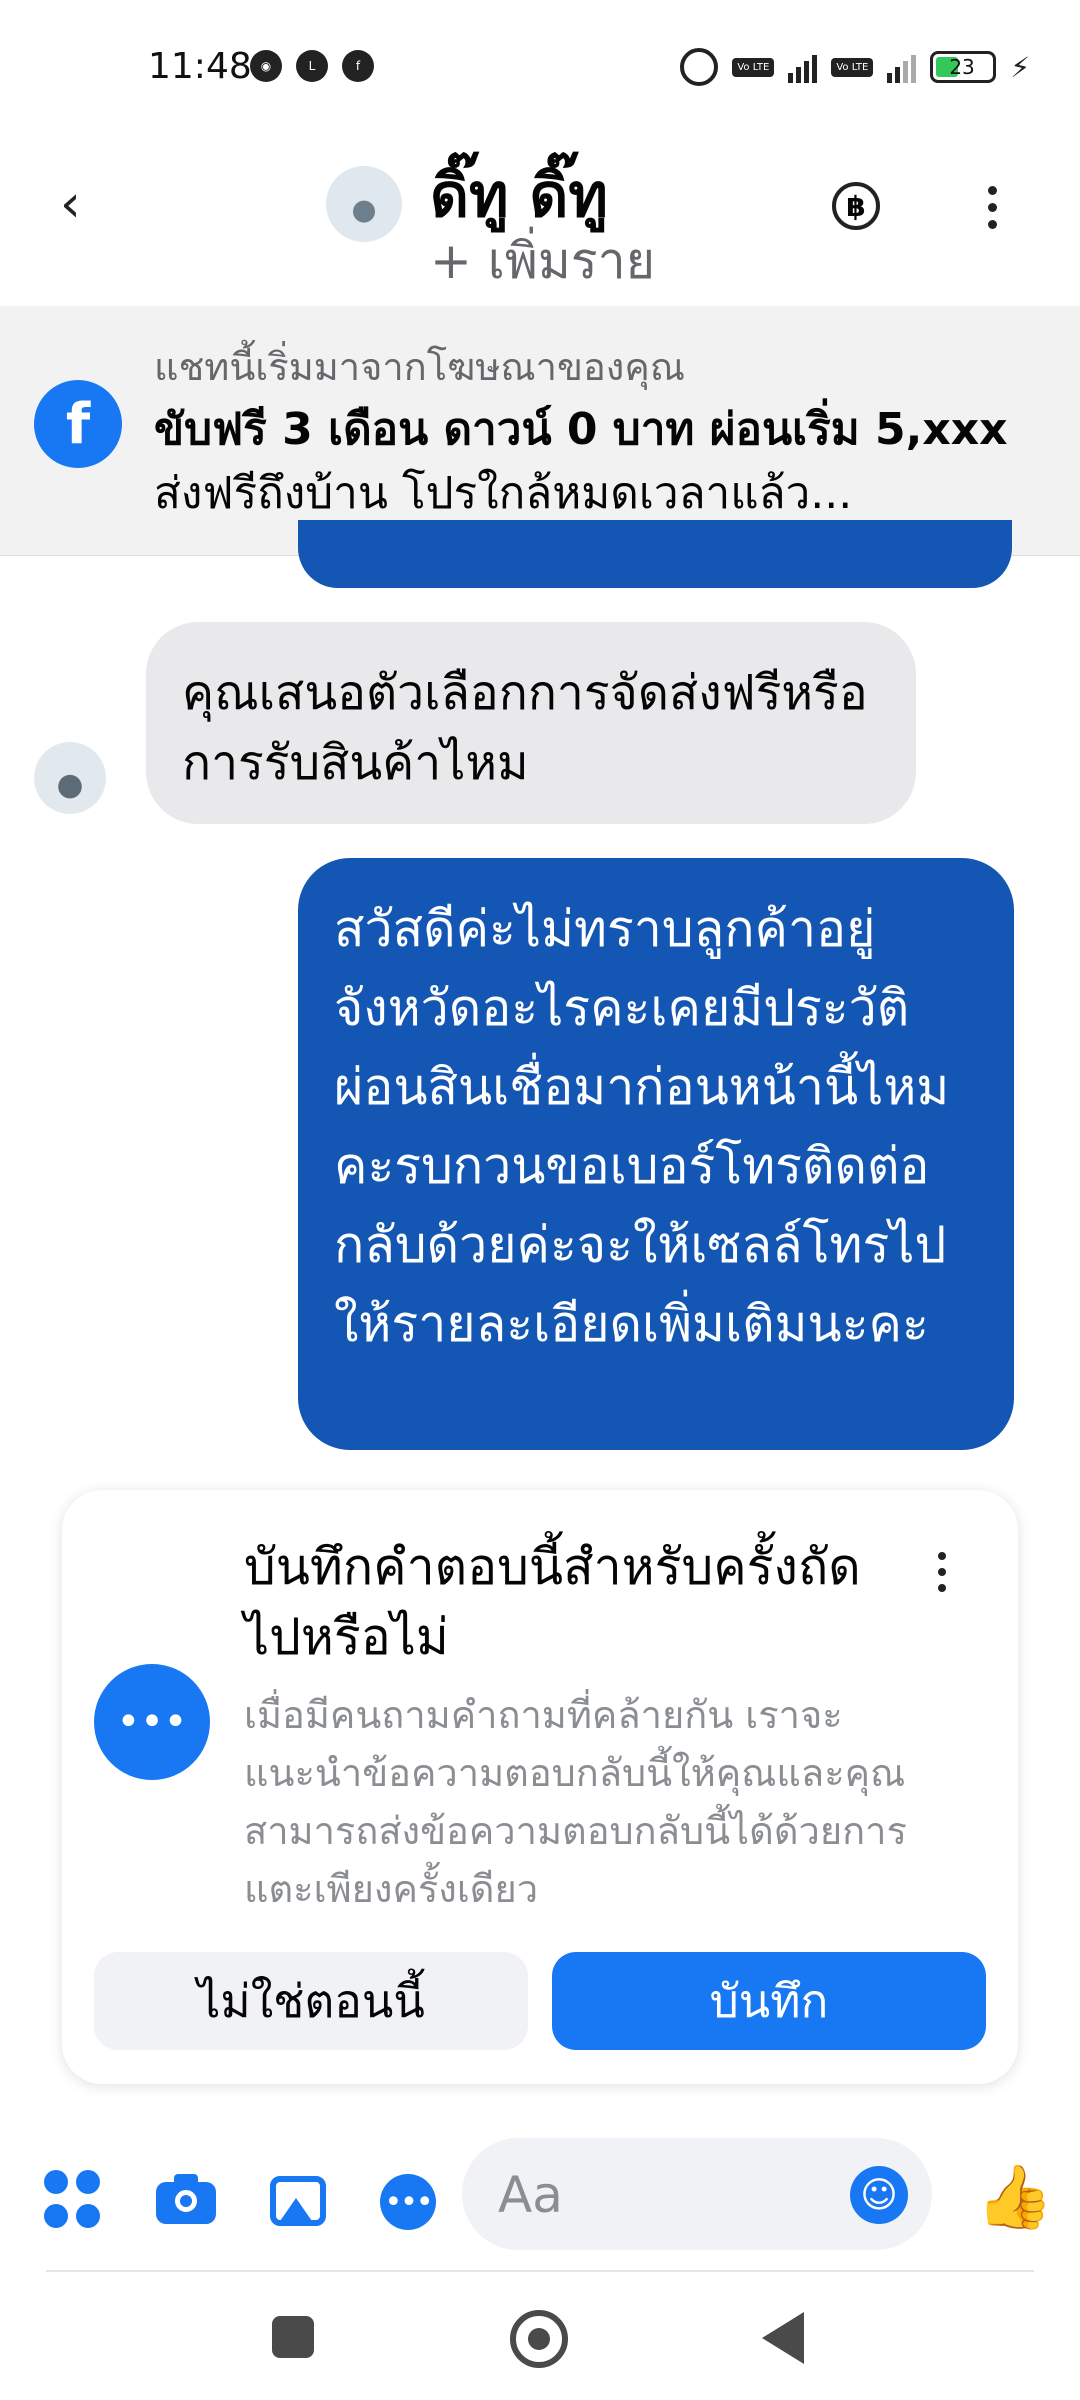 The image size is (1080, 2400). What do you see at coordinates (540, 2271) in the screenshot?
I see `divider` at bounding box center [540, 2271].